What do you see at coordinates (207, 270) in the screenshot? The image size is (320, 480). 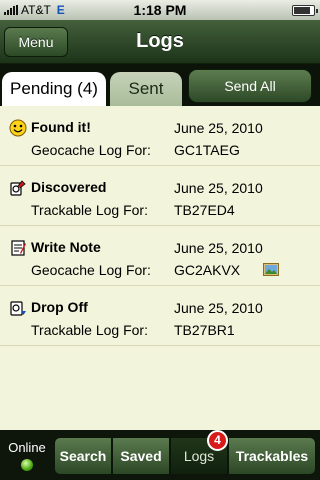 I see `log-code: GC2AKVX` at bounding box center [207, 270].